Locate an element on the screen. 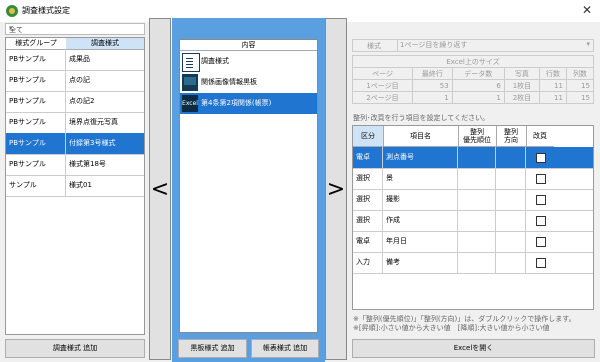 This screenshot has height=362, width=600. style-cell: 点の記2 is located at coordinates (82, 101).